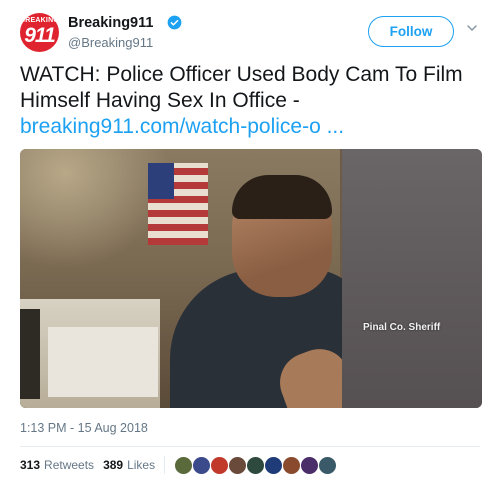 The height and width of the screenshot is (481, 500). What do you see at coordinates (402, 327) in the screenshot?
I see `video-watermark: Pinal Co. Sheriff` at bounding box center [402, 327].